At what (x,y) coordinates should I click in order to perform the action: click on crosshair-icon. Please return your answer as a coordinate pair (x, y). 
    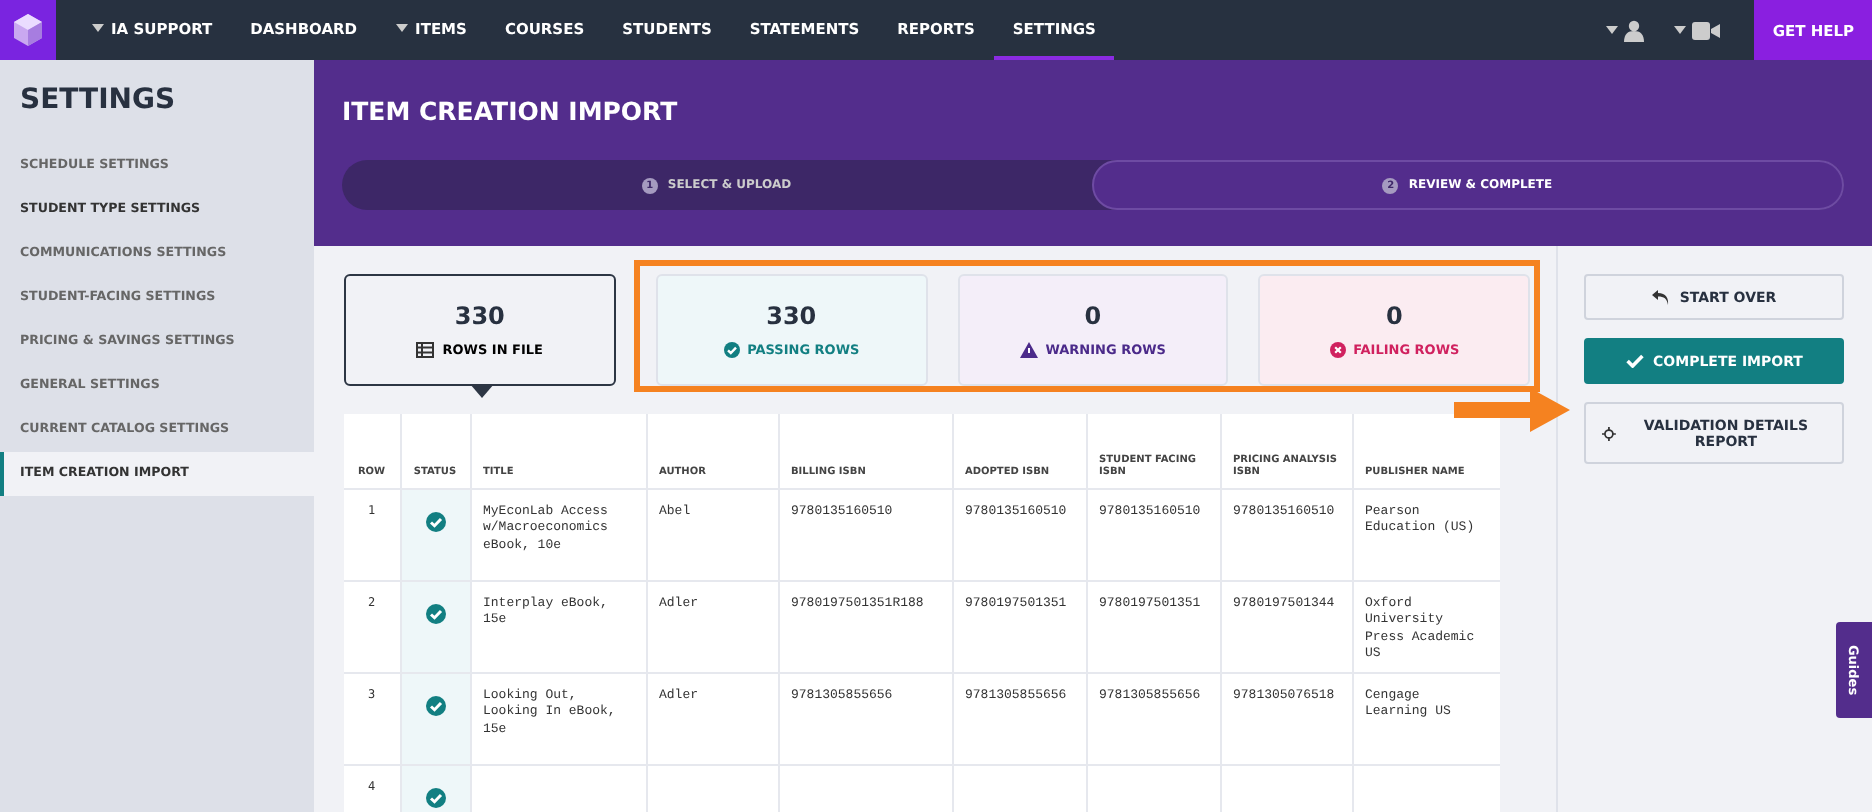
    Looking at the image, I should click on (1609, 433).